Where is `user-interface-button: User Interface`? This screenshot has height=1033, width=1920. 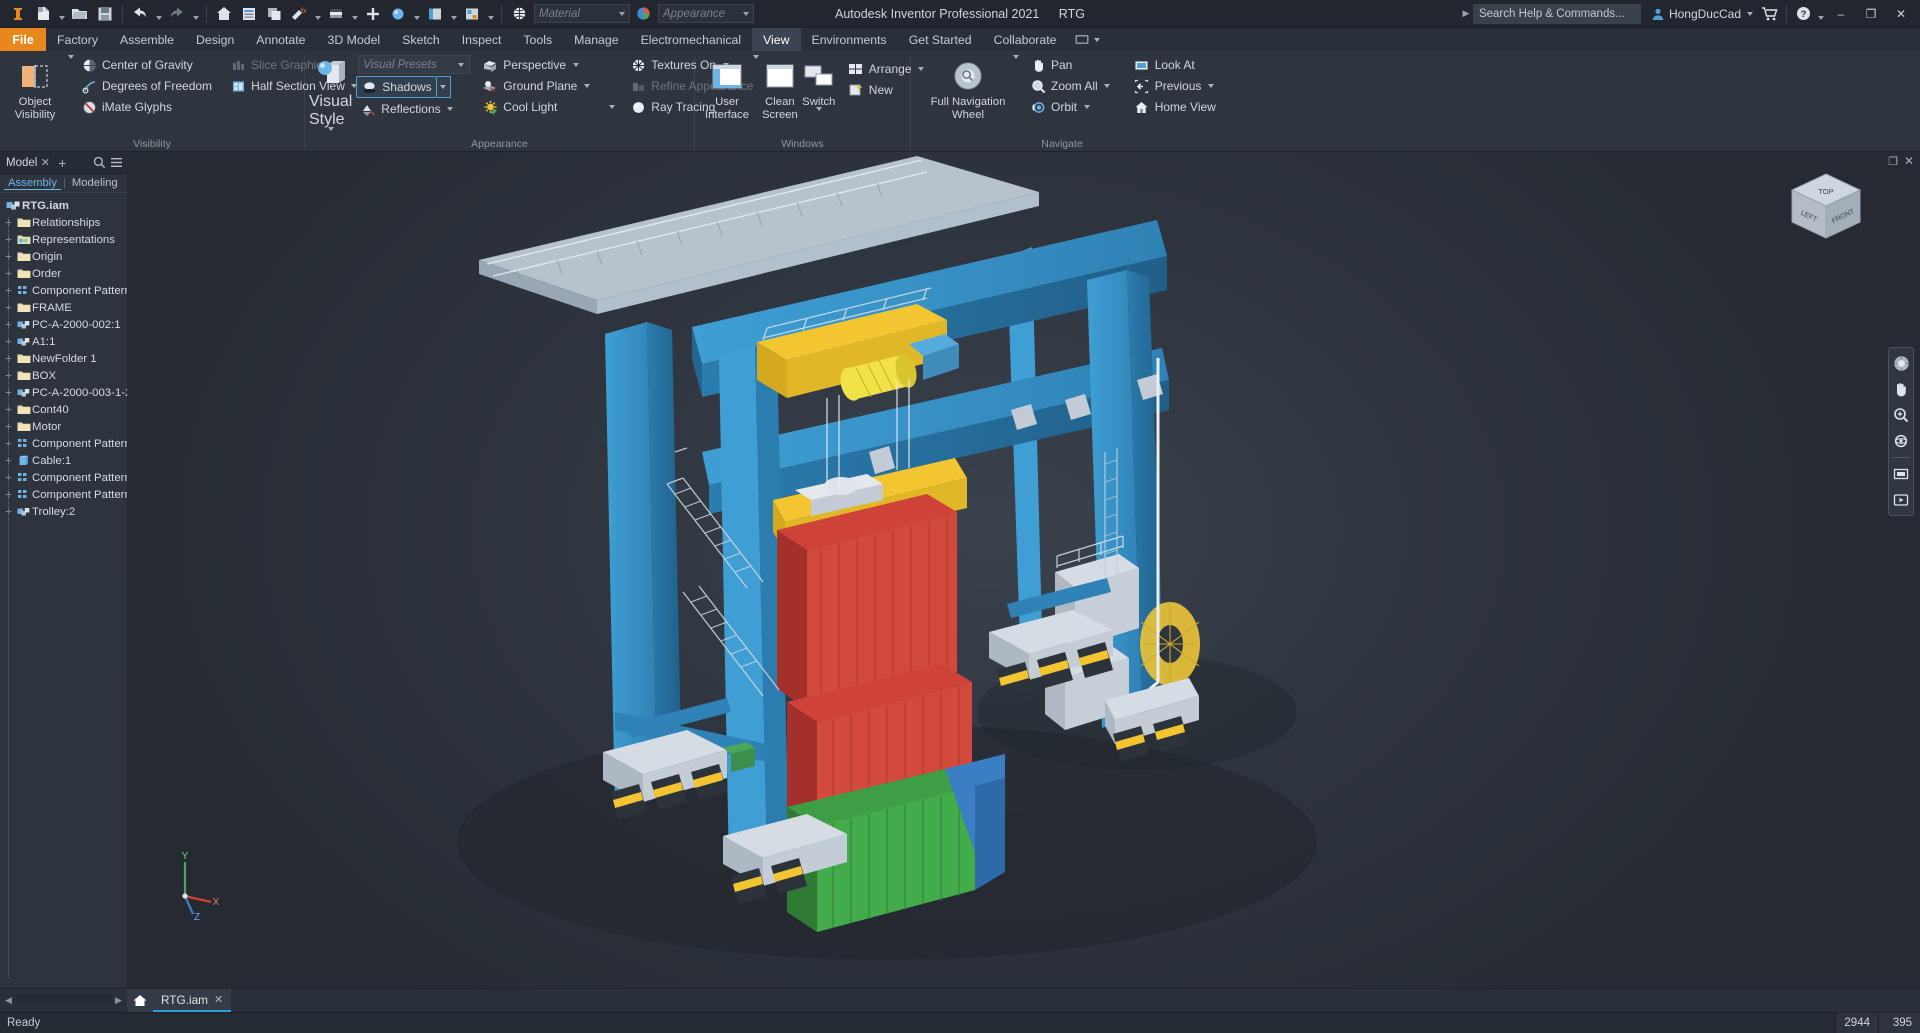
user-interface-button: User Interface is located at coordinates (727, 88).